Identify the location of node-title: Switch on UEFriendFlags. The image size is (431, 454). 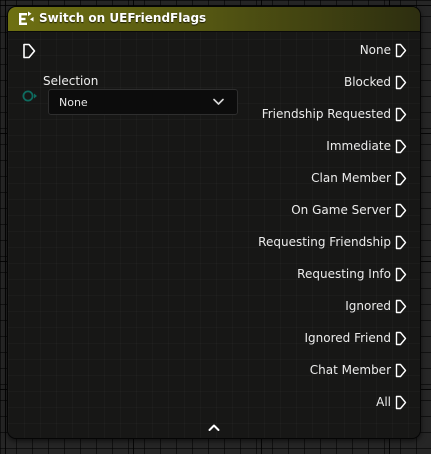
(123, 18).